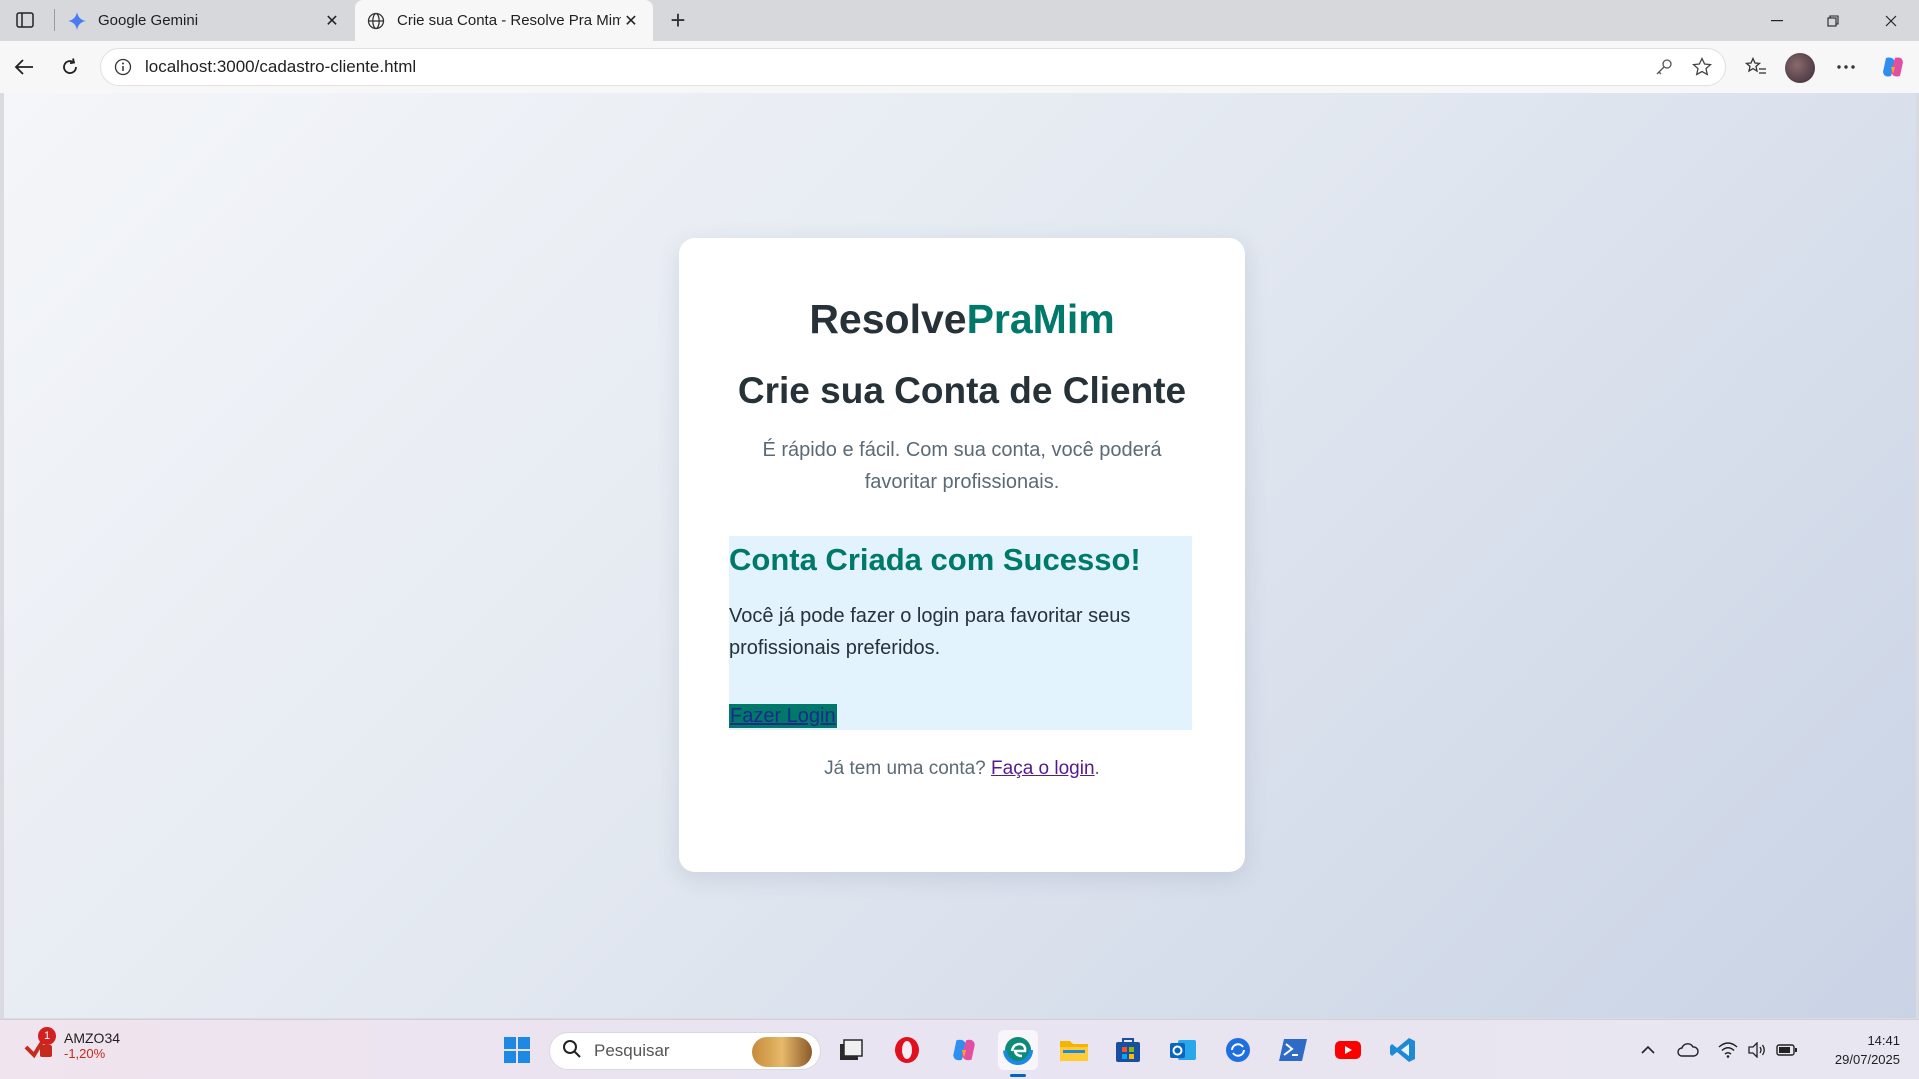 The image size is (1919, 1079). I want to click on gemini-icon, so click(77, 20).